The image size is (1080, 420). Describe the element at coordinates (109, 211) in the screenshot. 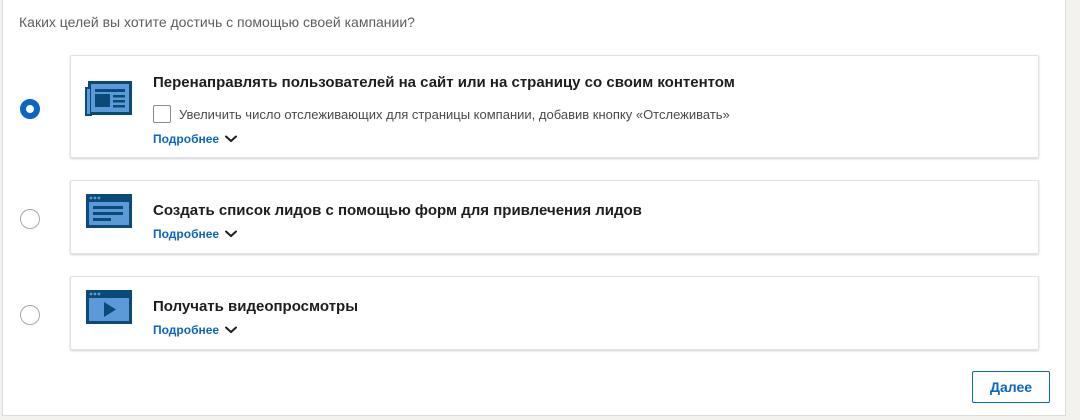

I see `lead-form-icon` at that location.